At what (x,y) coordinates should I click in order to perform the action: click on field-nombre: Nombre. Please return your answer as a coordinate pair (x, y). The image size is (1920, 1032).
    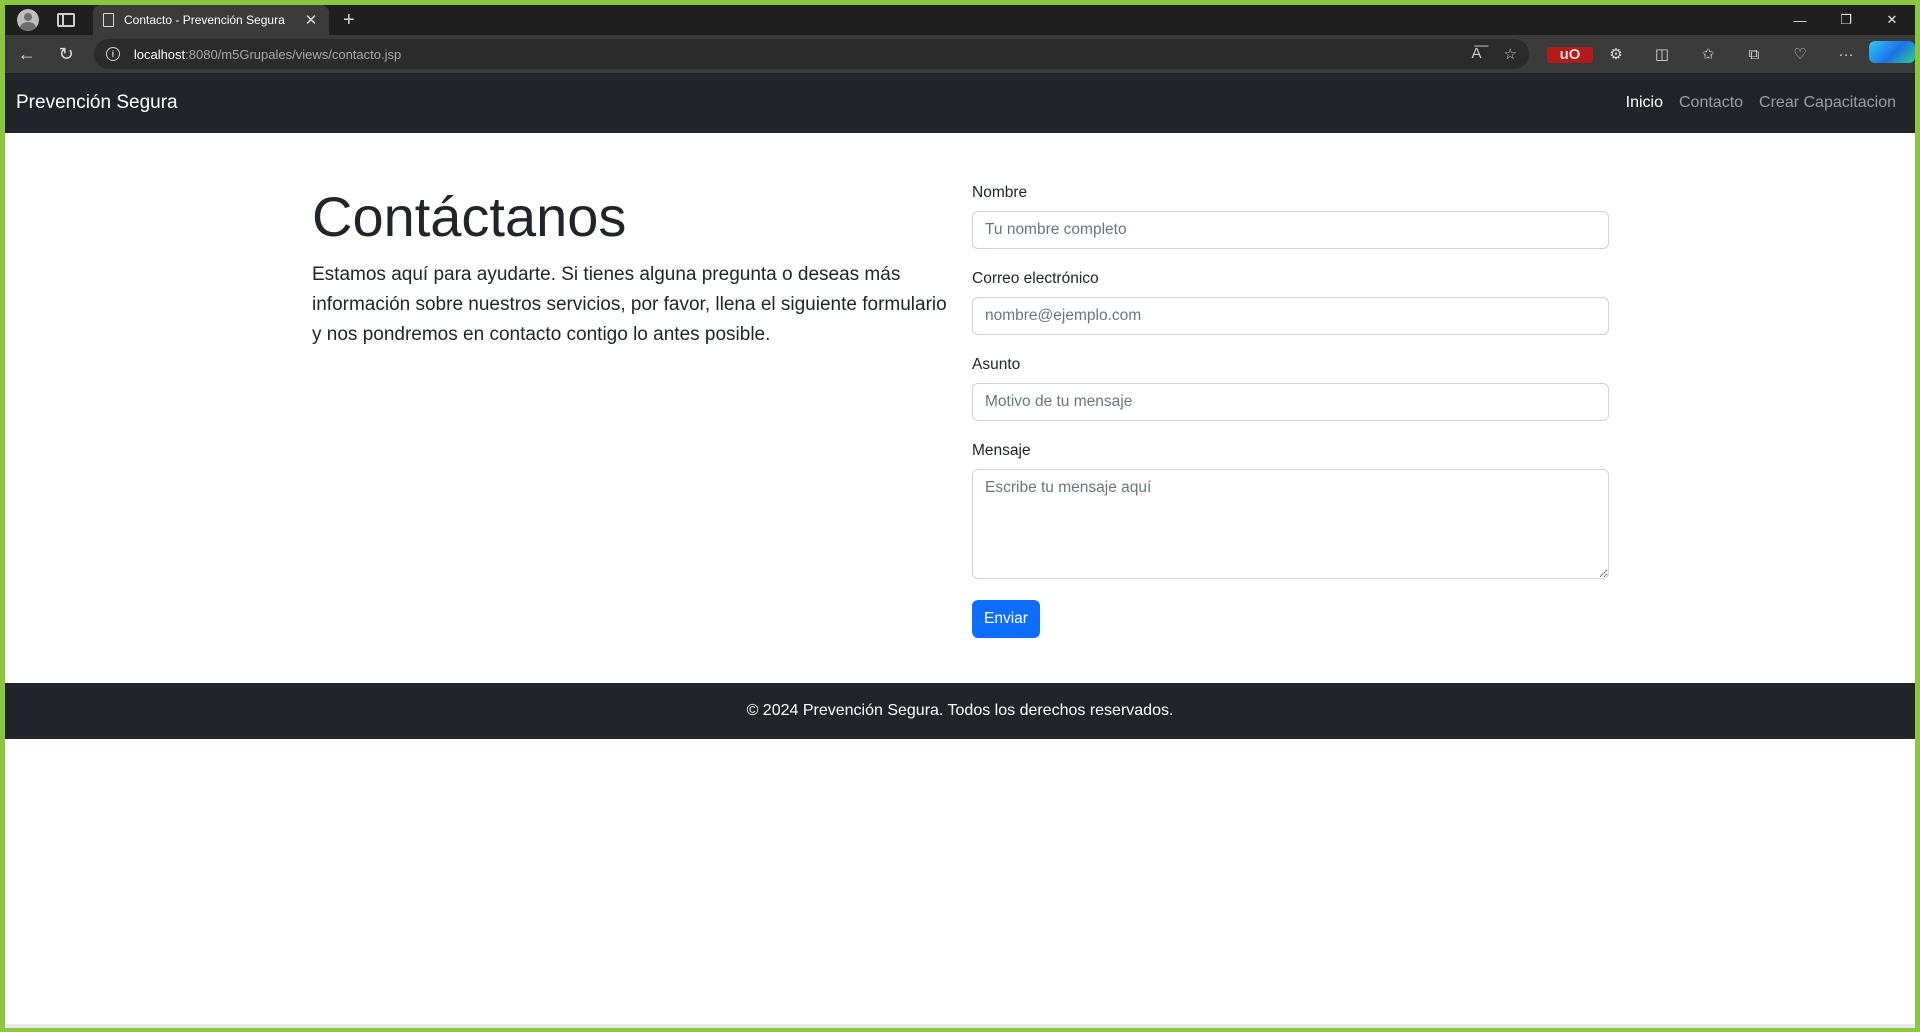
    Looking at the image, I should click on (1290, 216).